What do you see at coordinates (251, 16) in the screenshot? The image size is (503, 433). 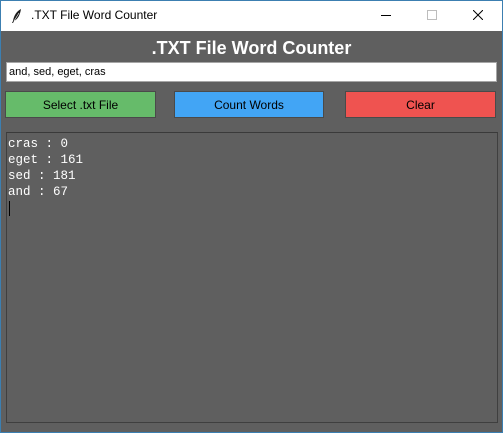 I see `title-bar: .TXT File Word Counter` at bounding box center [251, 16].